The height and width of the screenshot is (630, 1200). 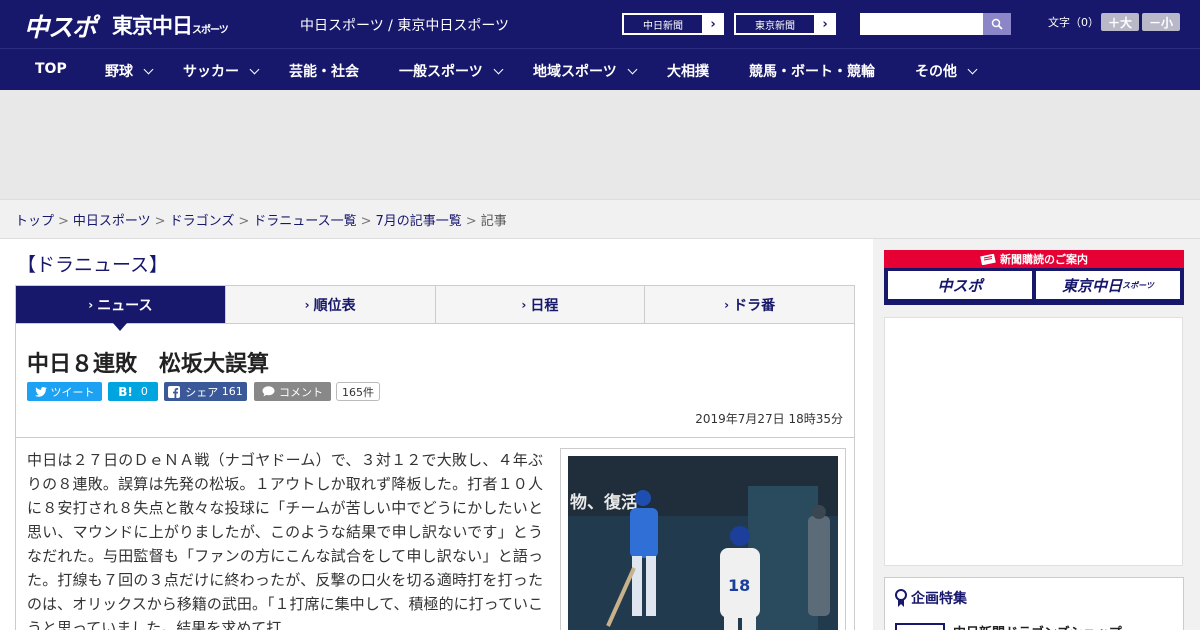 I want to click on tab-label: 順位表, so click(x=334, y=305).